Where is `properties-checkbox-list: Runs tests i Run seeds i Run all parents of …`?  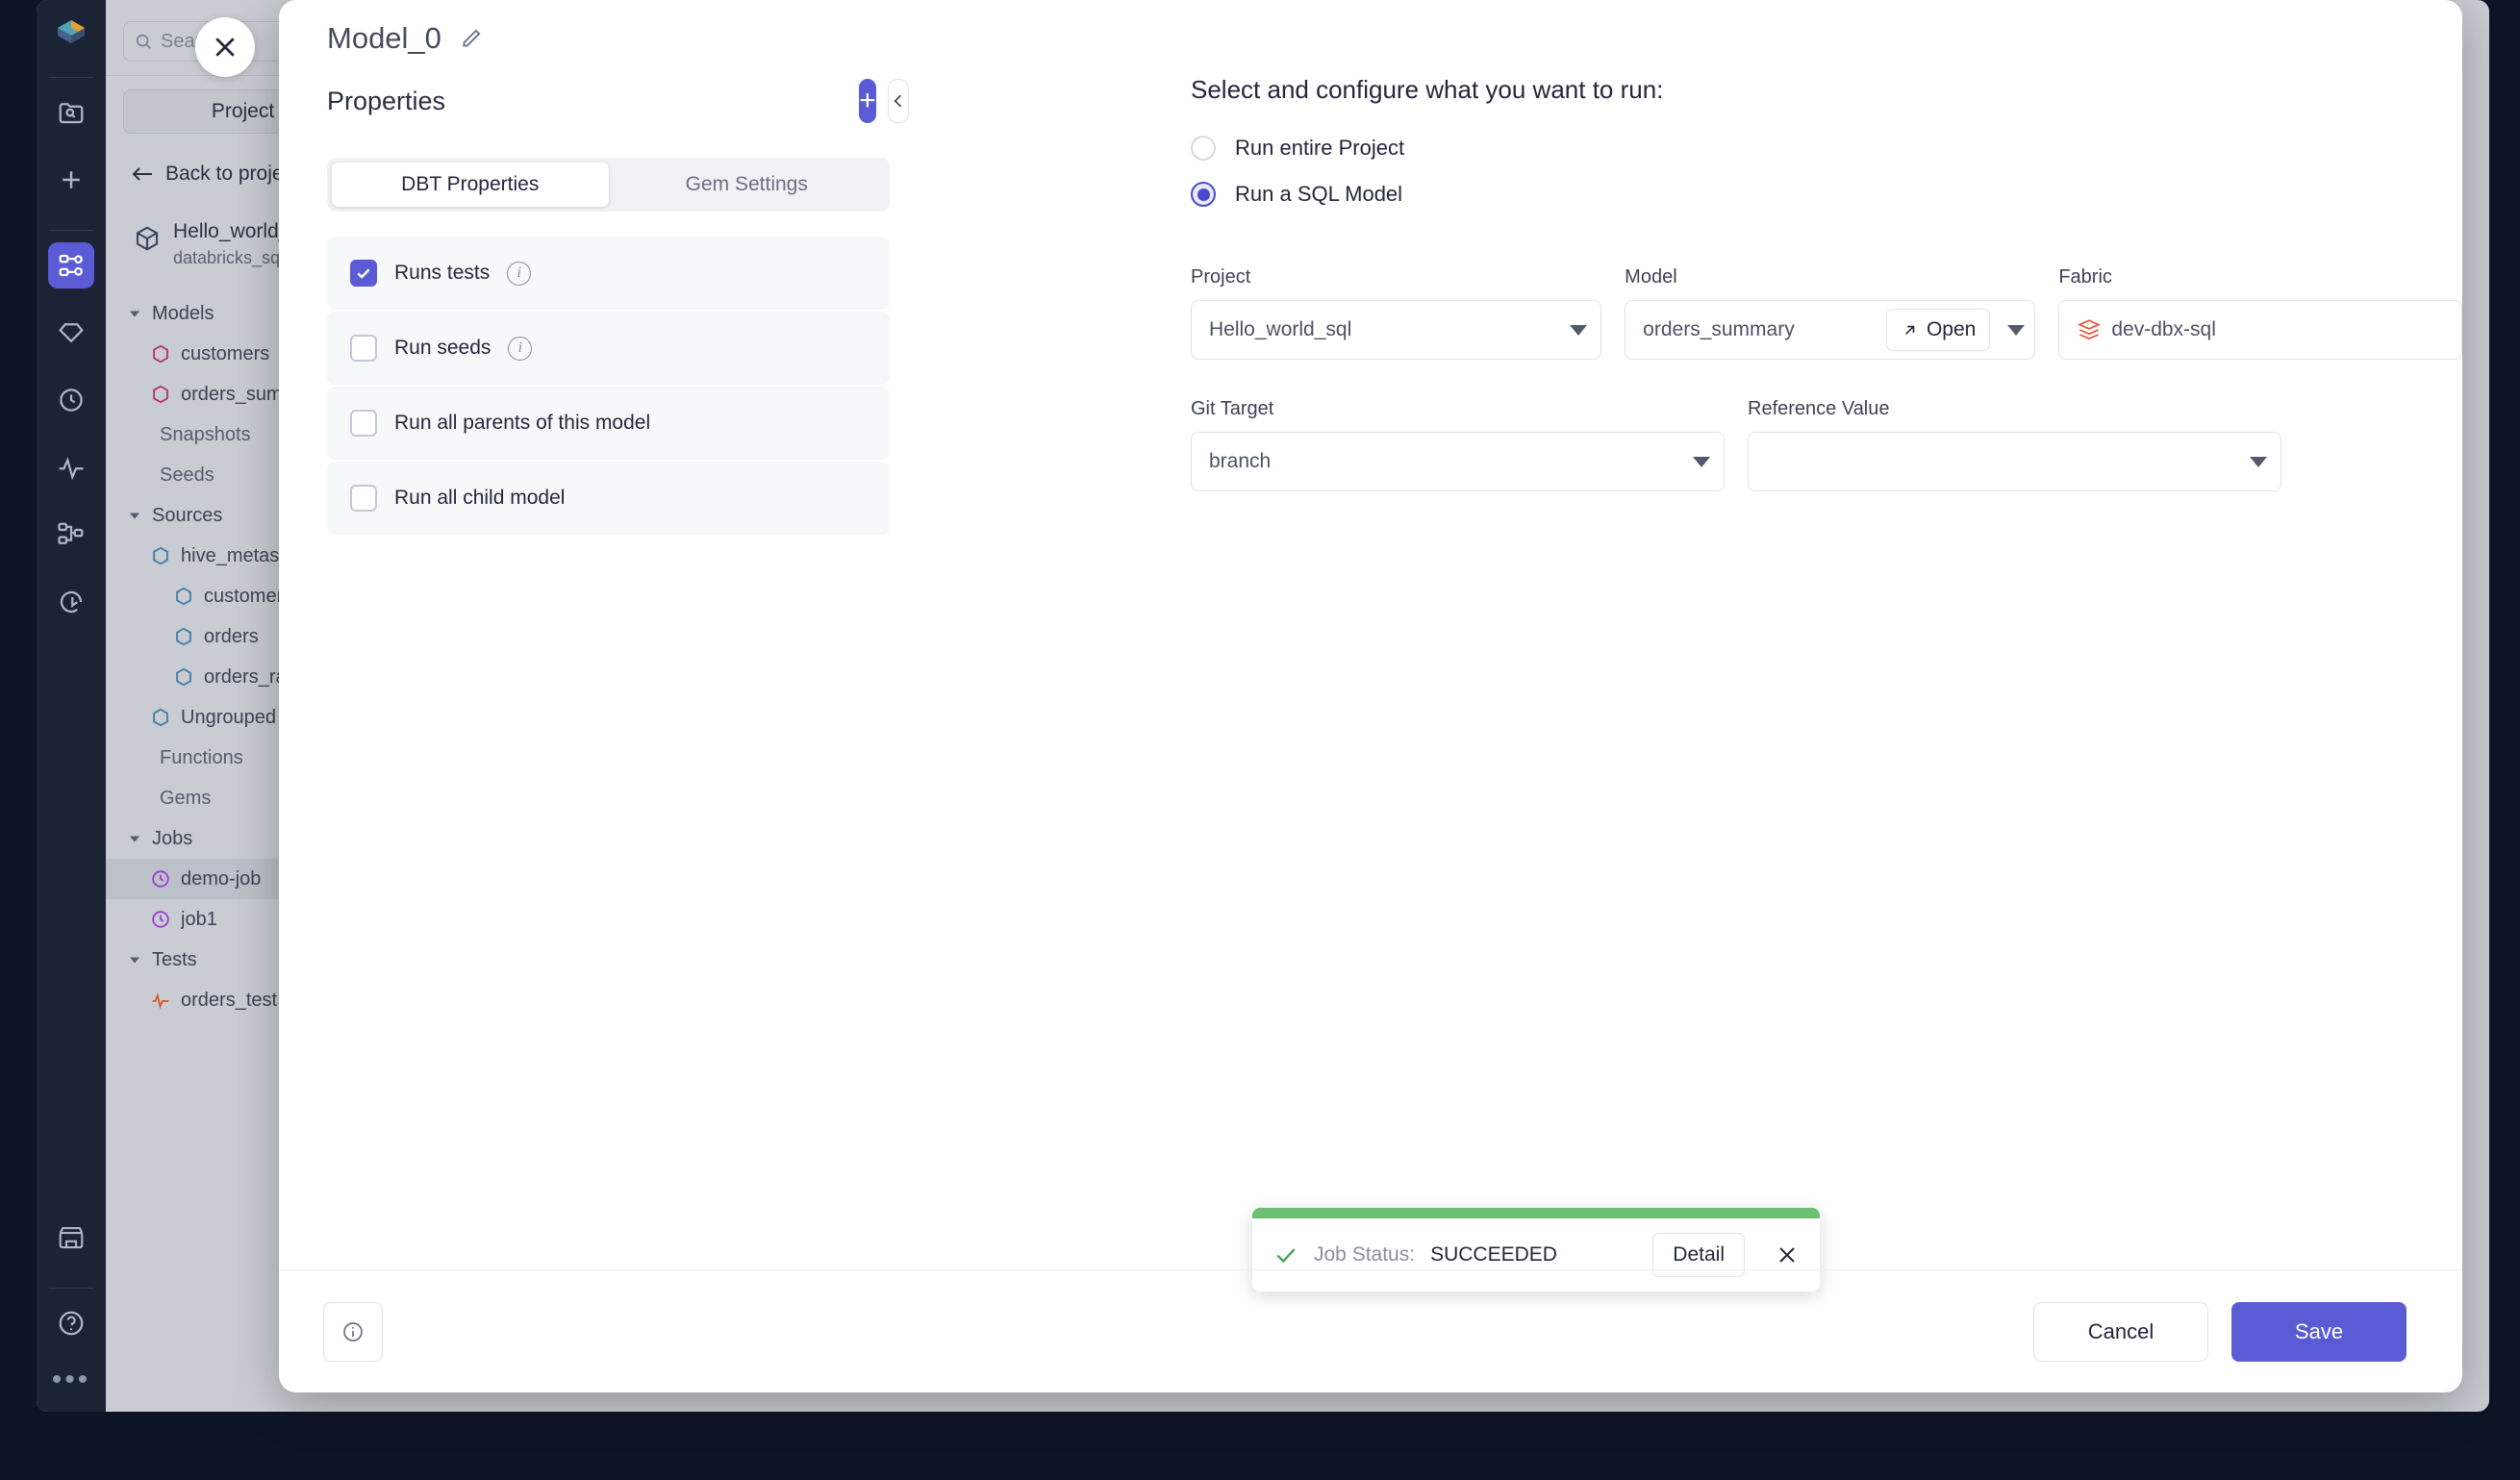 properties-checkbox-list: Runs tests i Run seeds i Run all parents of … is located at coordinates (608, 386).